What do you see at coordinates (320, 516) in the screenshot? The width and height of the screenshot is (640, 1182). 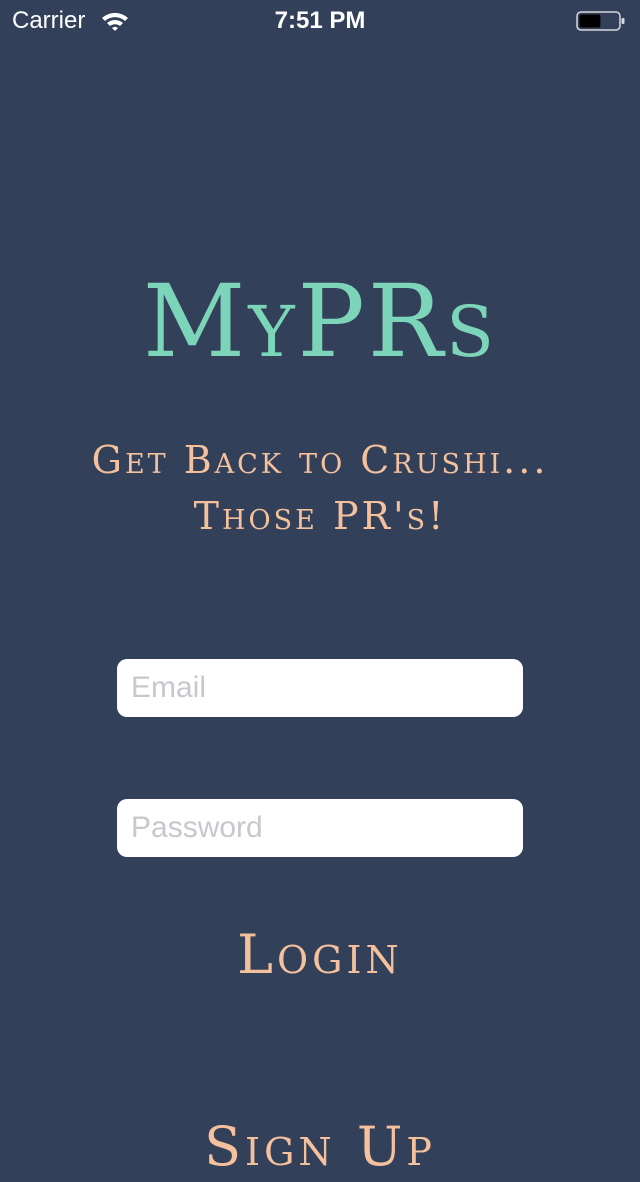 I see `tagline-line-2: Those PR's!` at bounding box center [320, 516].